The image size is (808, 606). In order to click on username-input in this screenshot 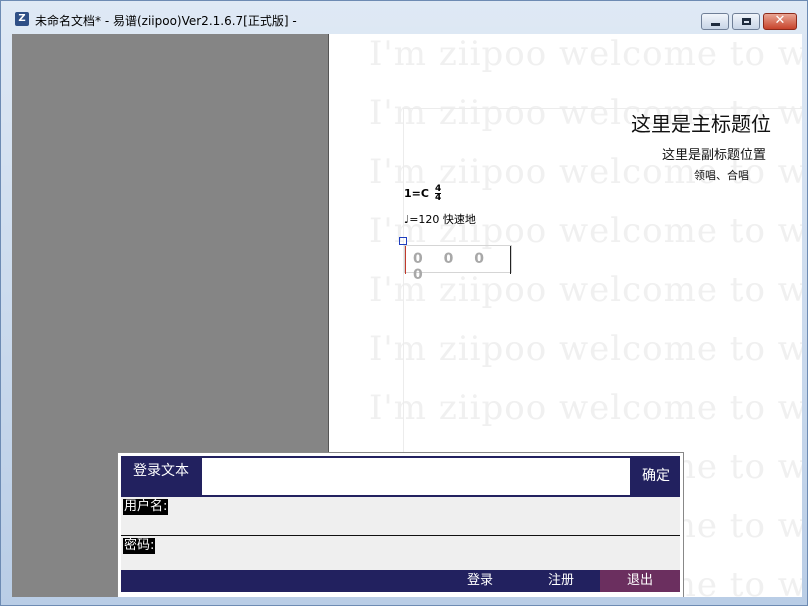, I will do `click(402, 525)`.